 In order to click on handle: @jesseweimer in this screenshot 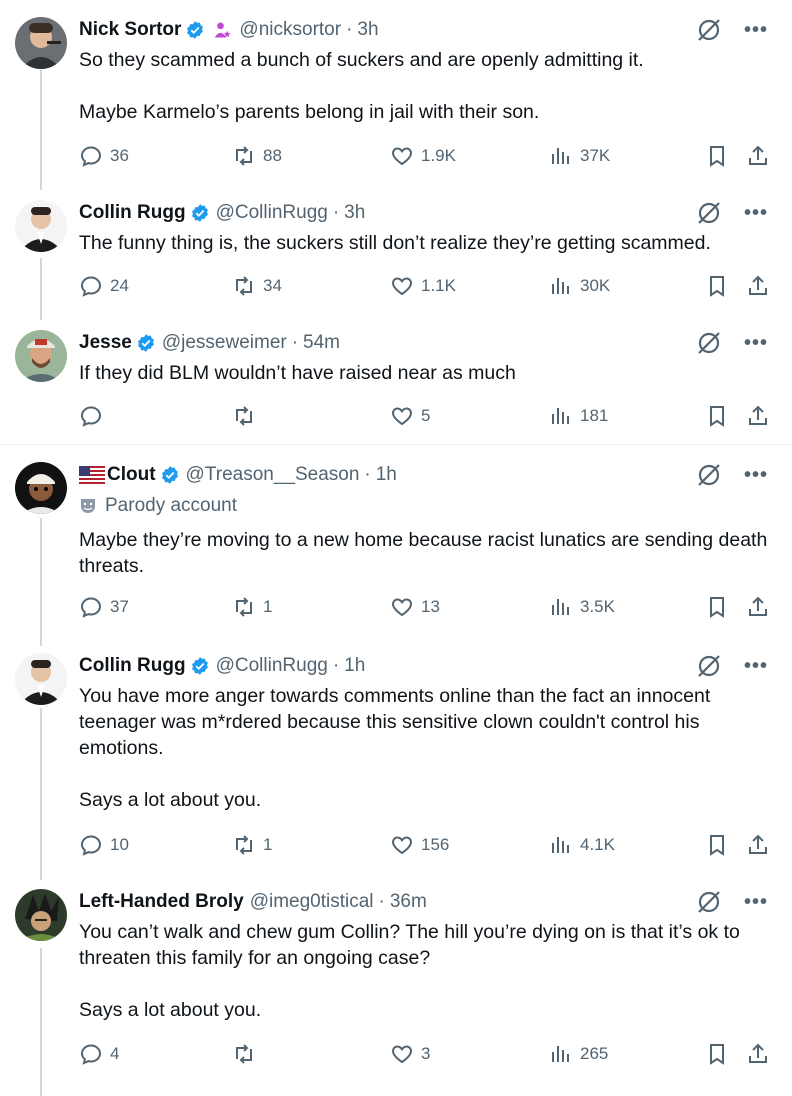, I will do `click(224, 343)`.